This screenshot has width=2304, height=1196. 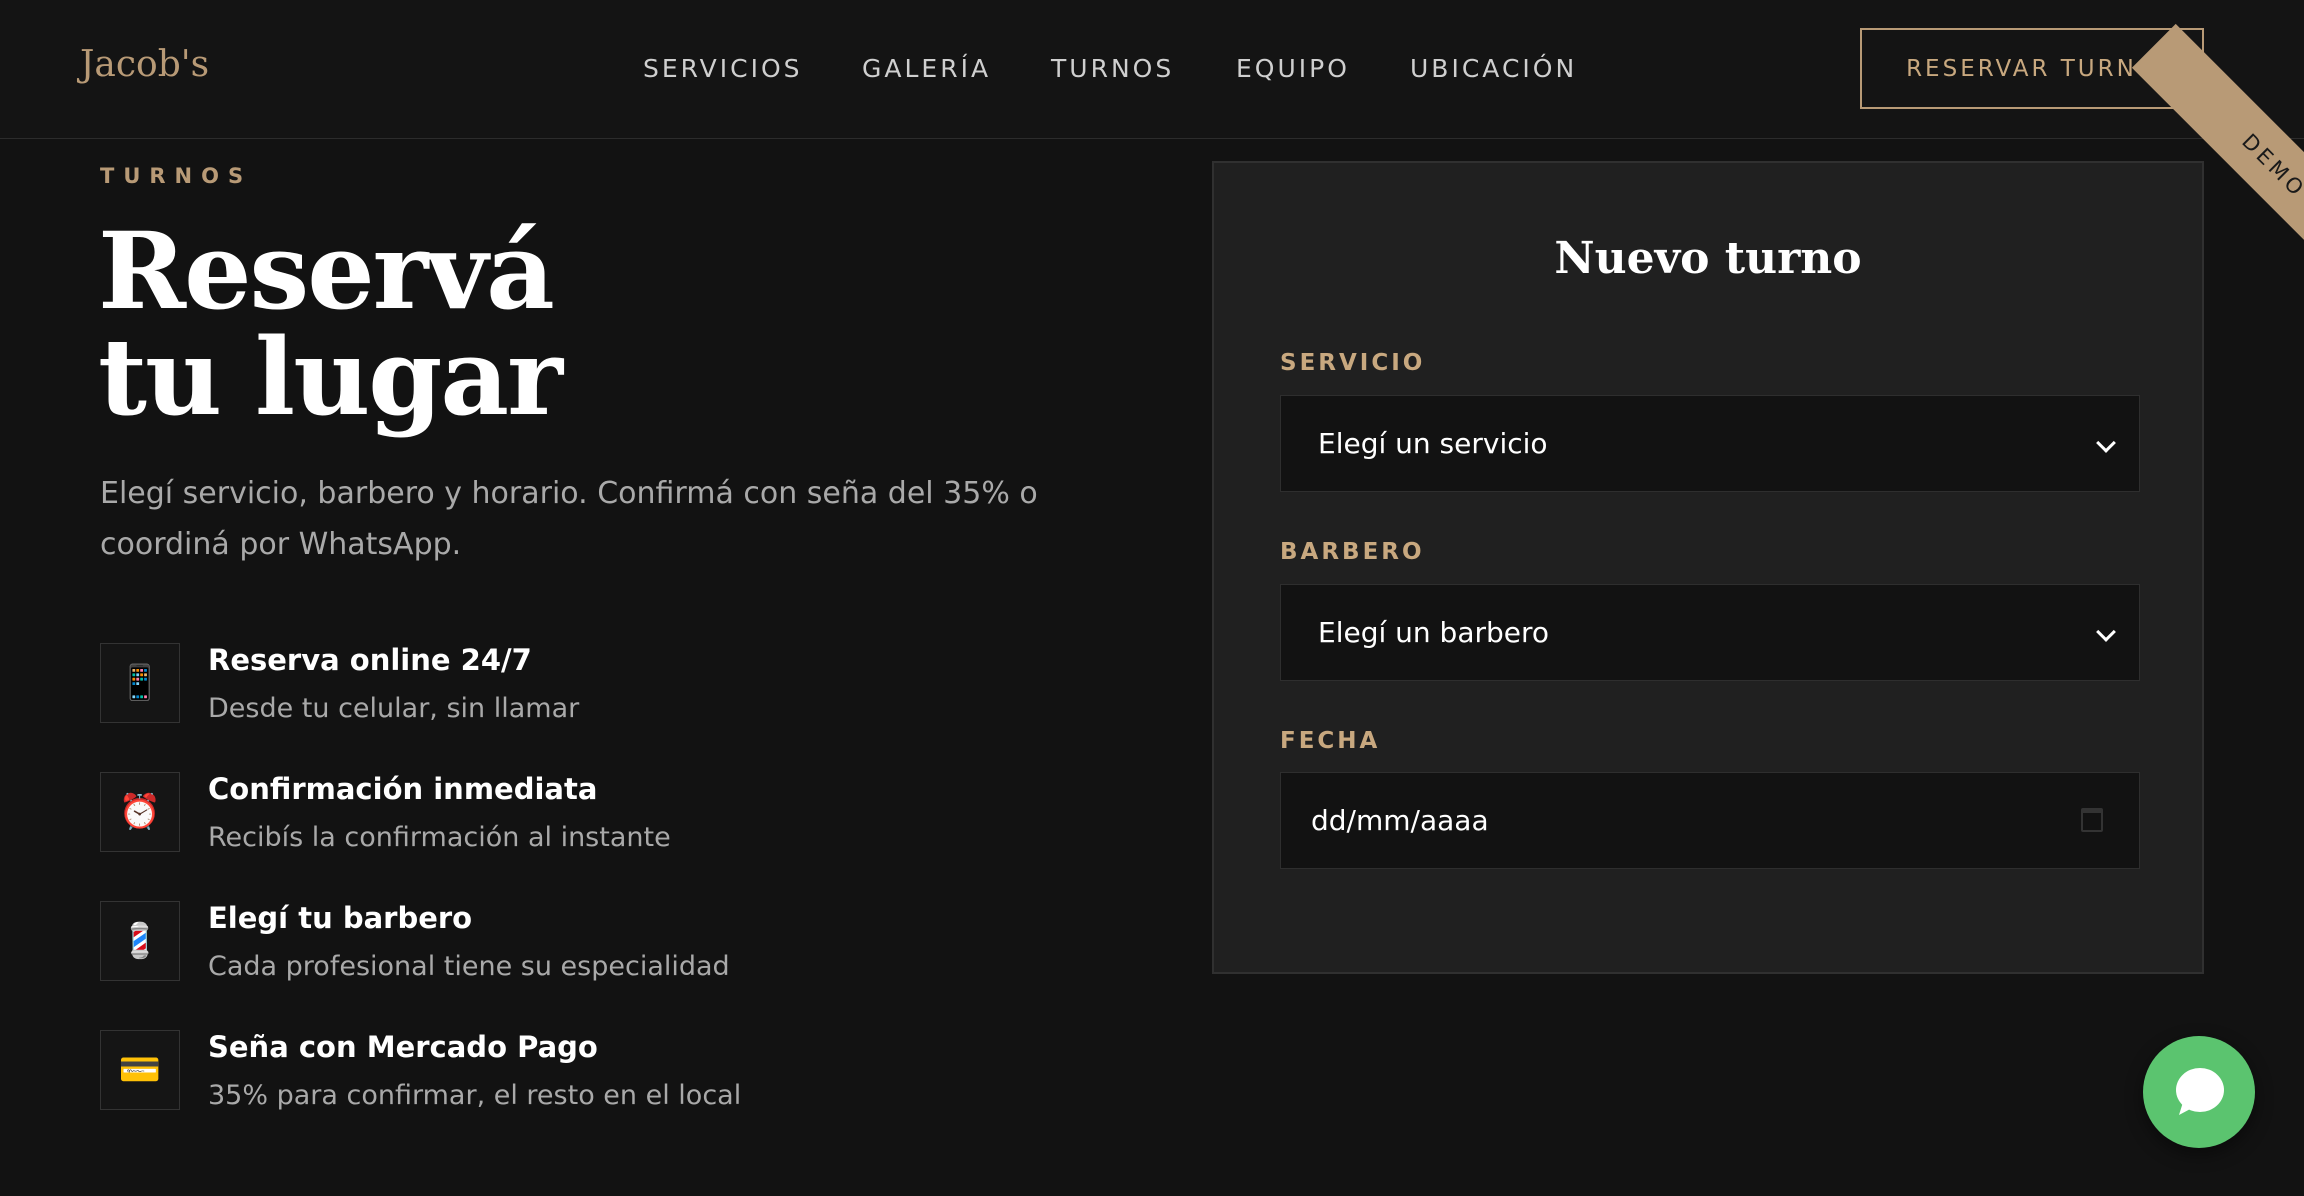 What do you see at coordinates (1434, 632) in the screenshot?
I see `barber-select-value: Elegí un barbero` at bounding box center [1434, 632].